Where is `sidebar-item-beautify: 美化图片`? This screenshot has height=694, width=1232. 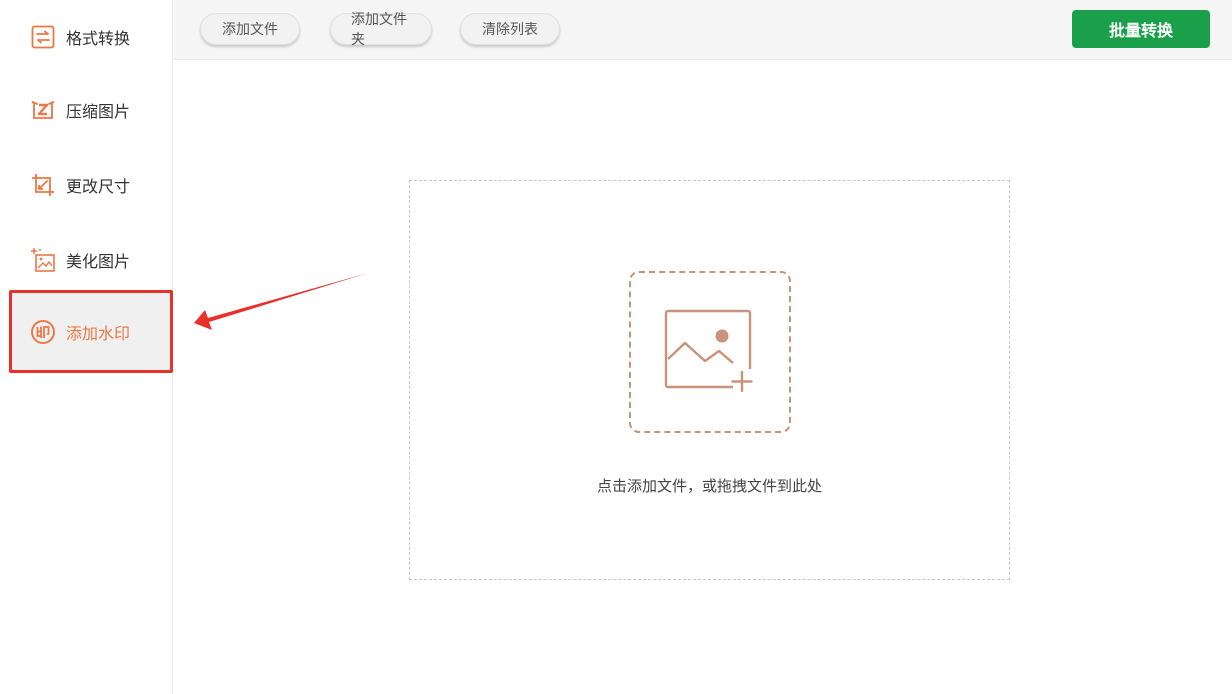 sidebar-item-beautify: 美化图片 is located at coordinates (91, 260).